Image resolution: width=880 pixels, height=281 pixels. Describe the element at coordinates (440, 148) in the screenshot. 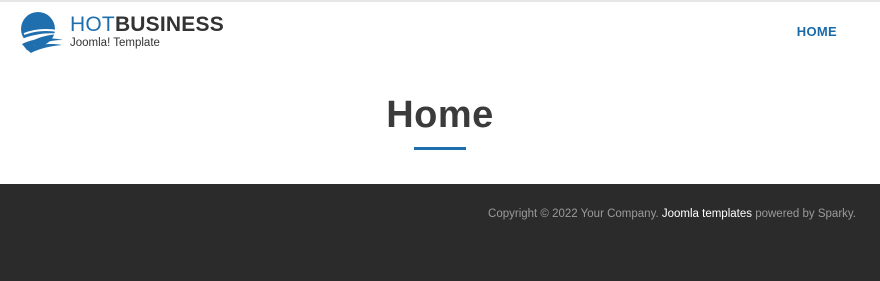

I see `title-underline` at that location.